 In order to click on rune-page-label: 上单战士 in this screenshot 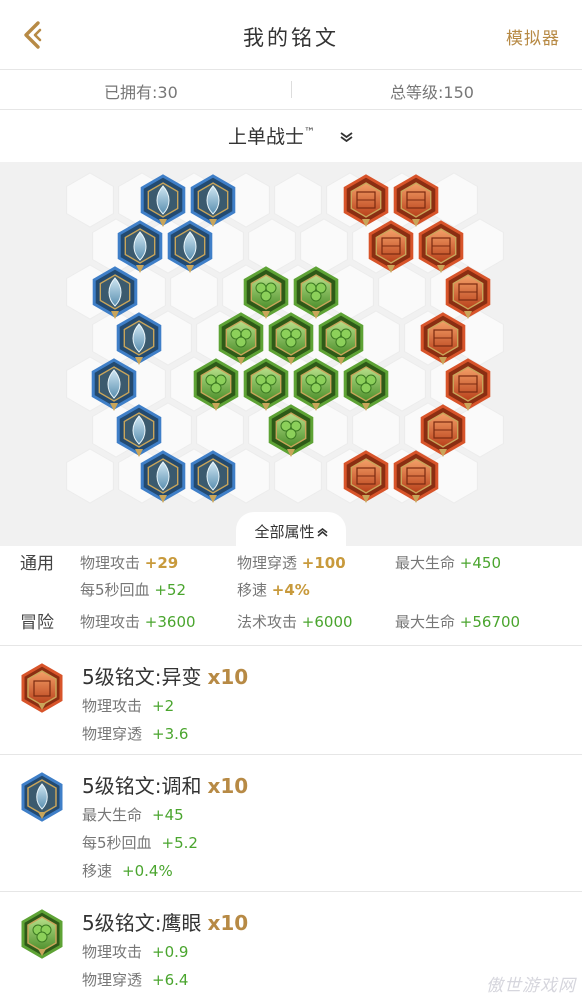, I will do `click(266, 137)`.